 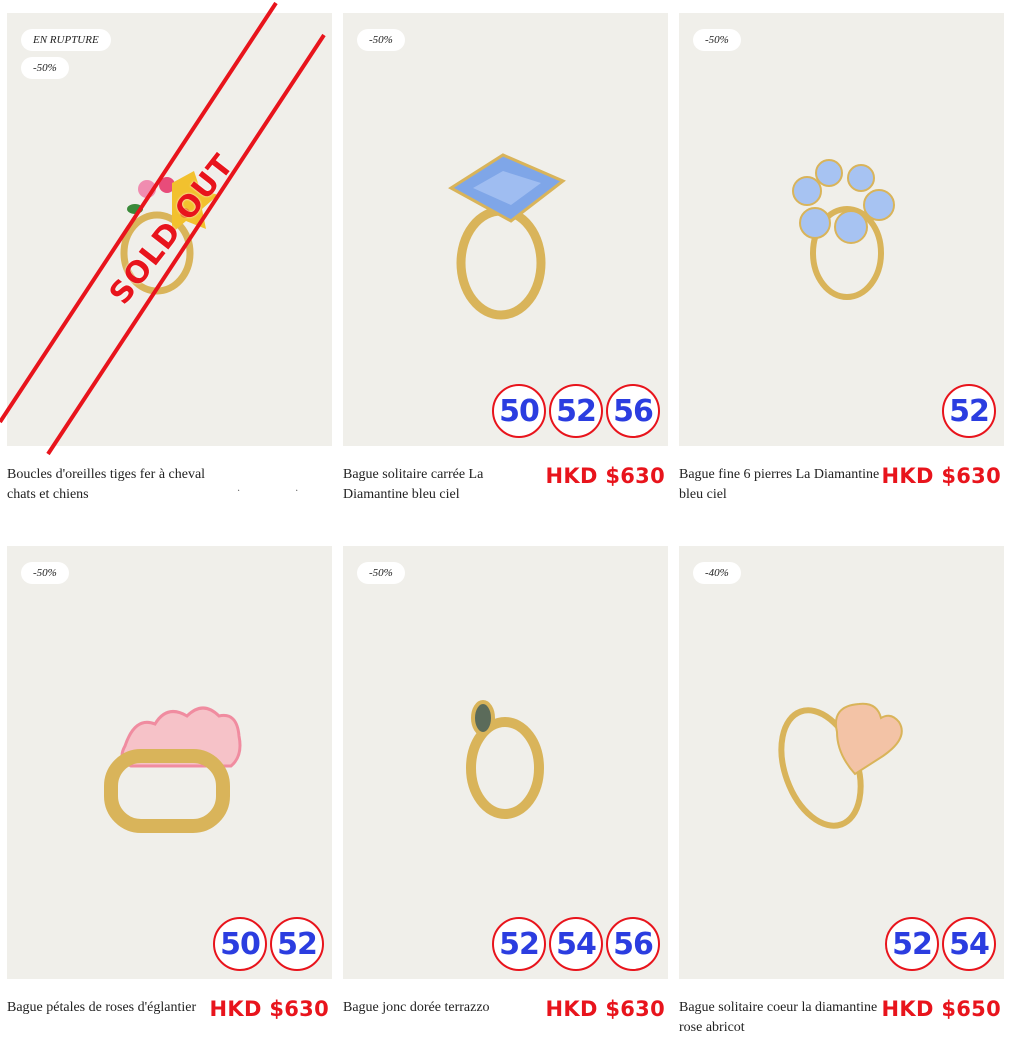 I want to click on product-image: -50% 50 52 56, so click(x=505, y=229).